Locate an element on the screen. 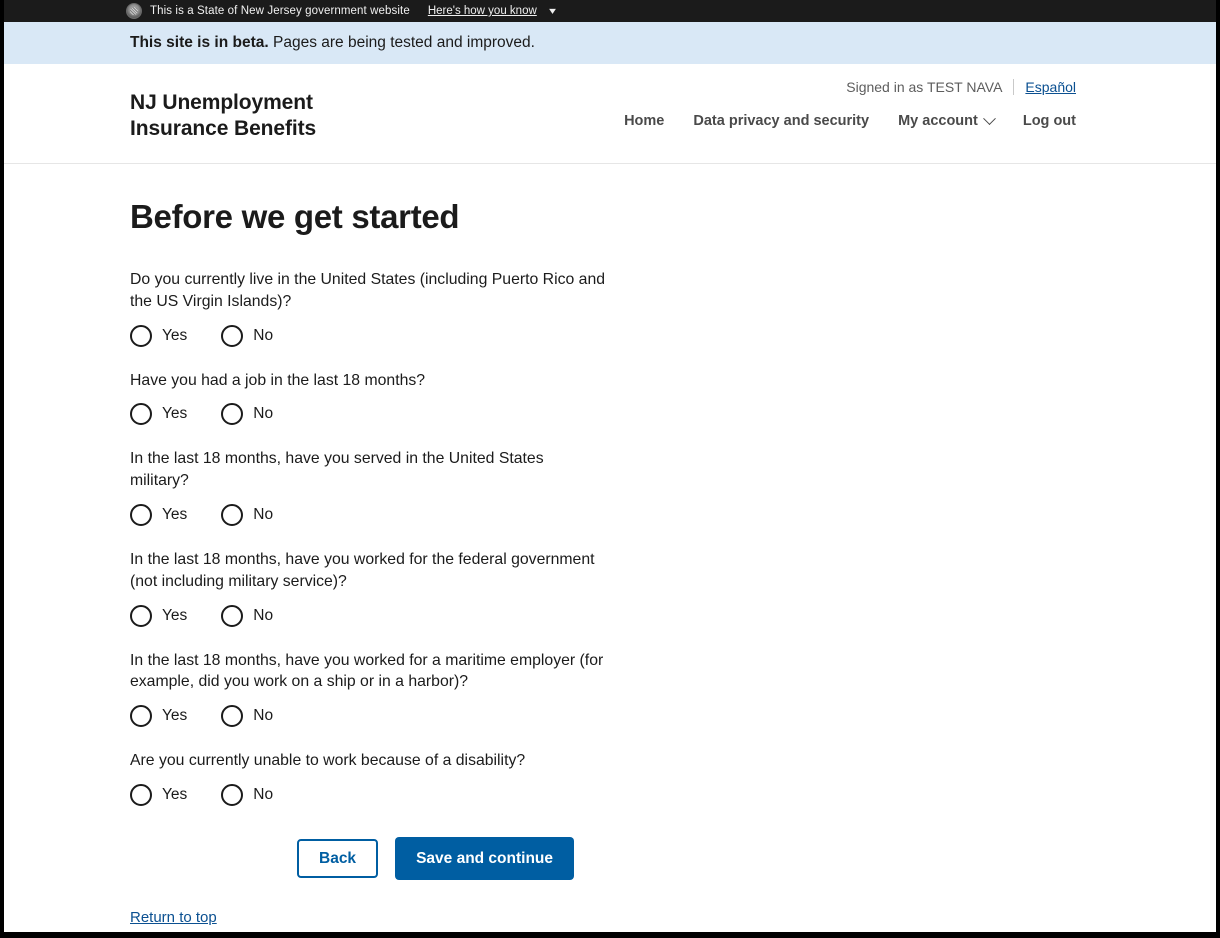 This screenshot has height=938, width=1220. signed-in-status: Signed in as TEST NAVA is located at coordinates (924, 86).